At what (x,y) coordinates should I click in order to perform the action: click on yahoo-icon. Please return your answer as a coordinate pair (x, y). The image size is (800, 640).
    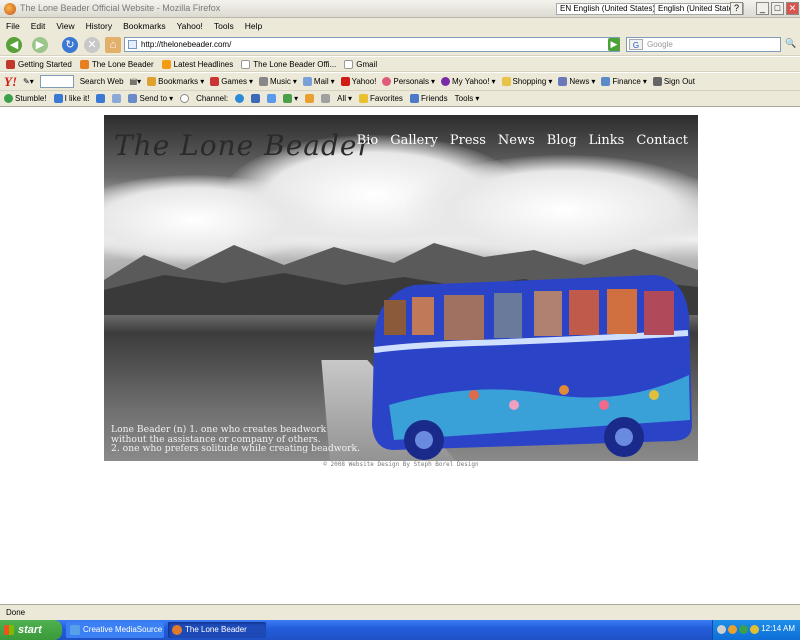
    Looking at the image, I should click on (345, 81).